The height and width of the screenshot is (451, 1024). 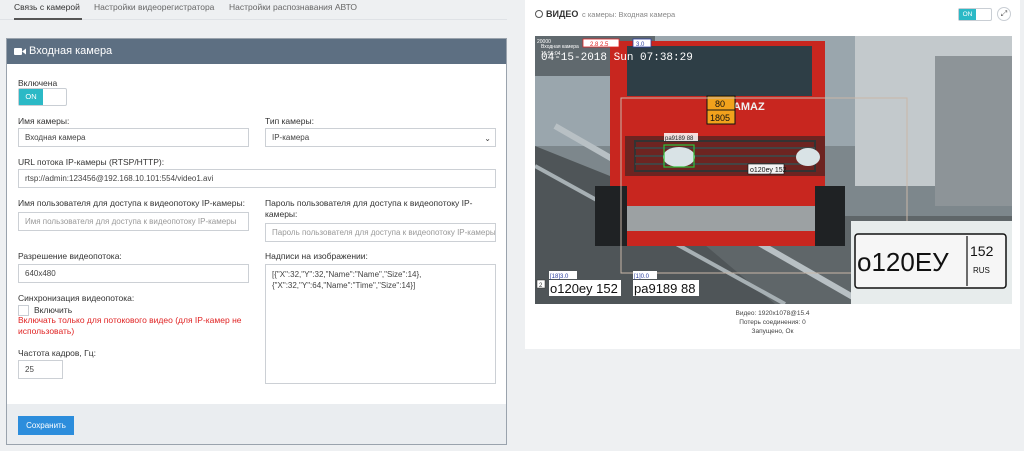 What do you see at coordinates (91, 162) in the screenshot?
I see `stream-url-label: URL потока IP-камеры (RTSP/HTTP):` at bounding box center [91, 162].